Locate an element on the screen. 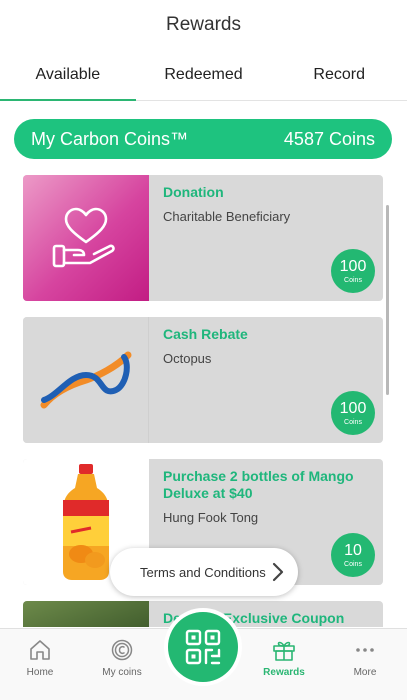  octopus-image is located at coordinates (86, 380).